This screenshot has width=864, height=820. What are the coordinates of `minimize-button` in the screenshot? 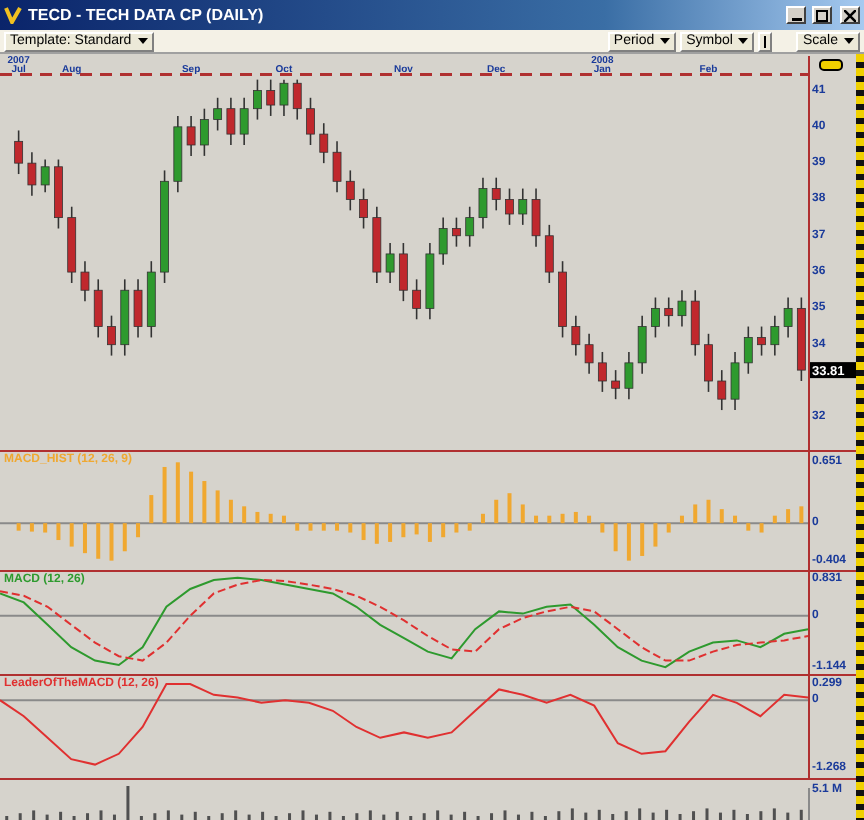 It's located at (796, 15).